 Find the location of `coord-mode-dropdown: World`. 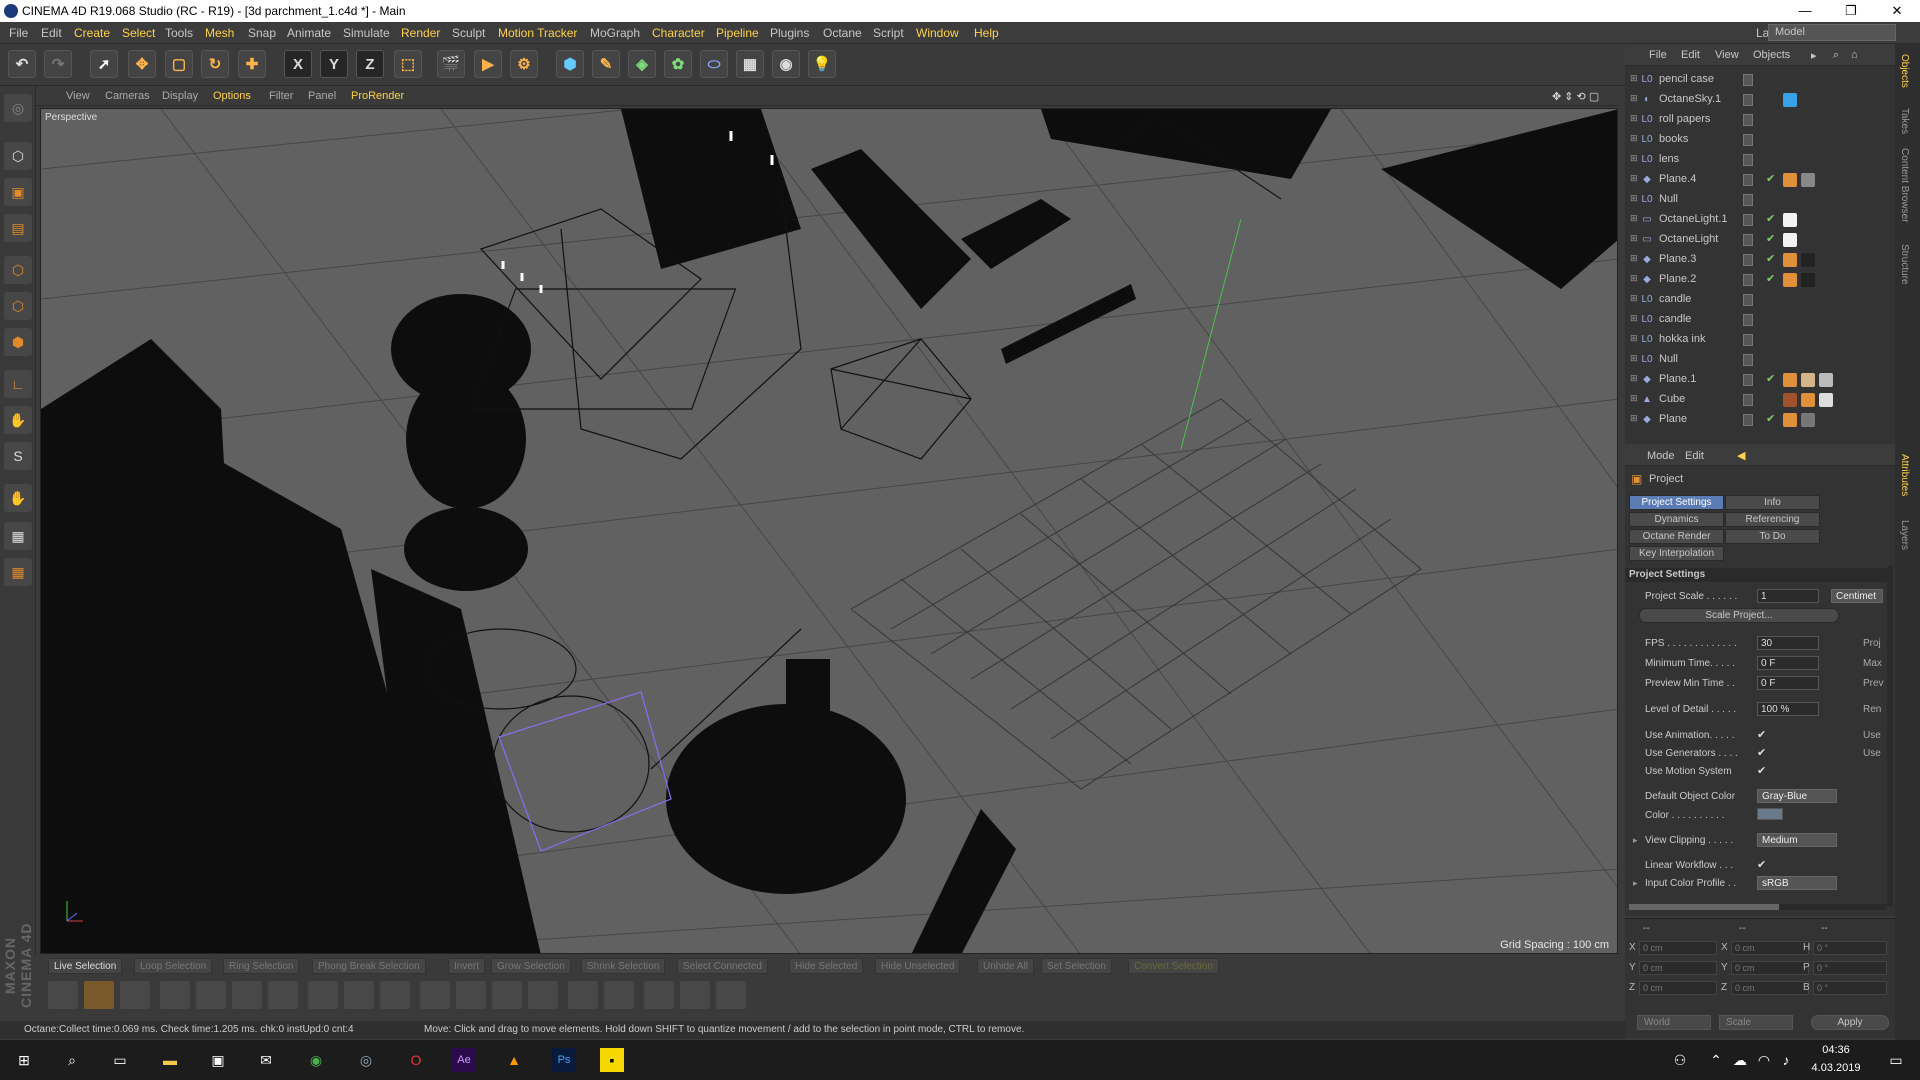

coord-mode-dropdown: World is located at coordinates (1674, 1022).